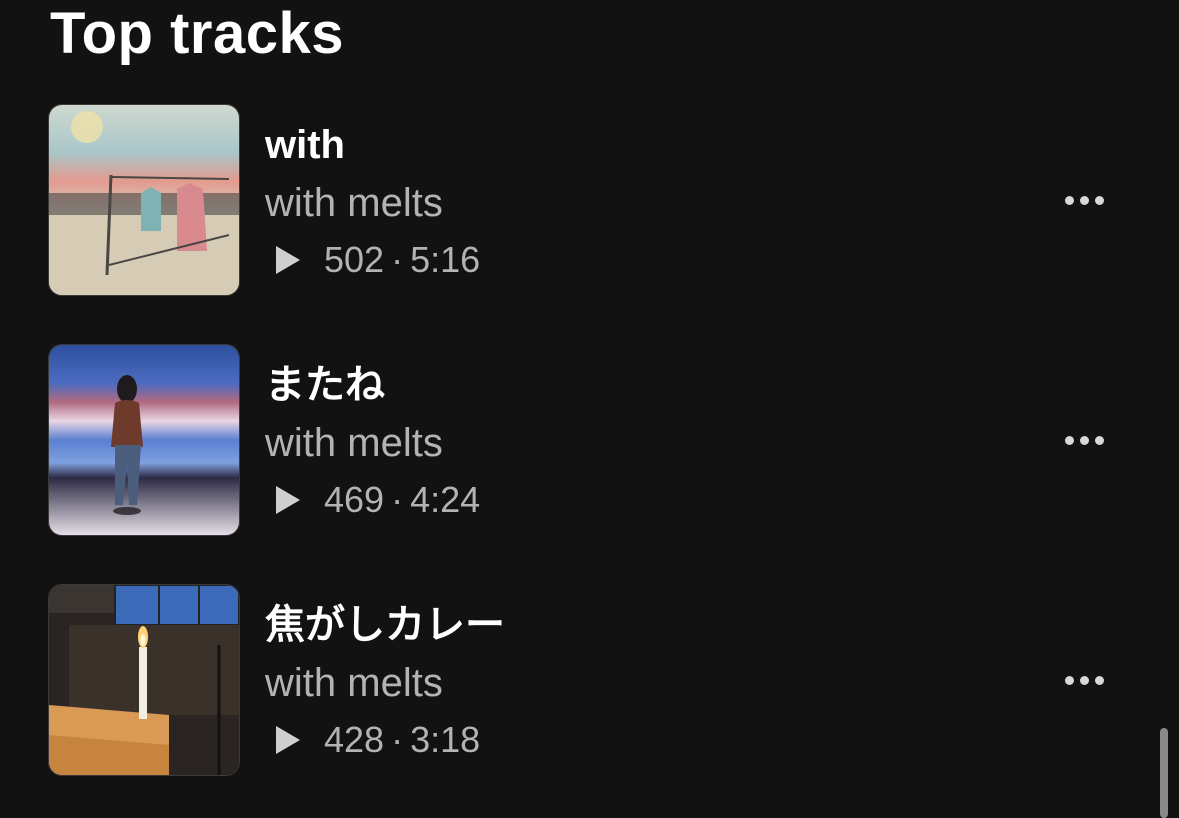 Image resolution: width=1179 pixels, height=818 pixels. I want to click on track-title: またね, so click(325, 385).